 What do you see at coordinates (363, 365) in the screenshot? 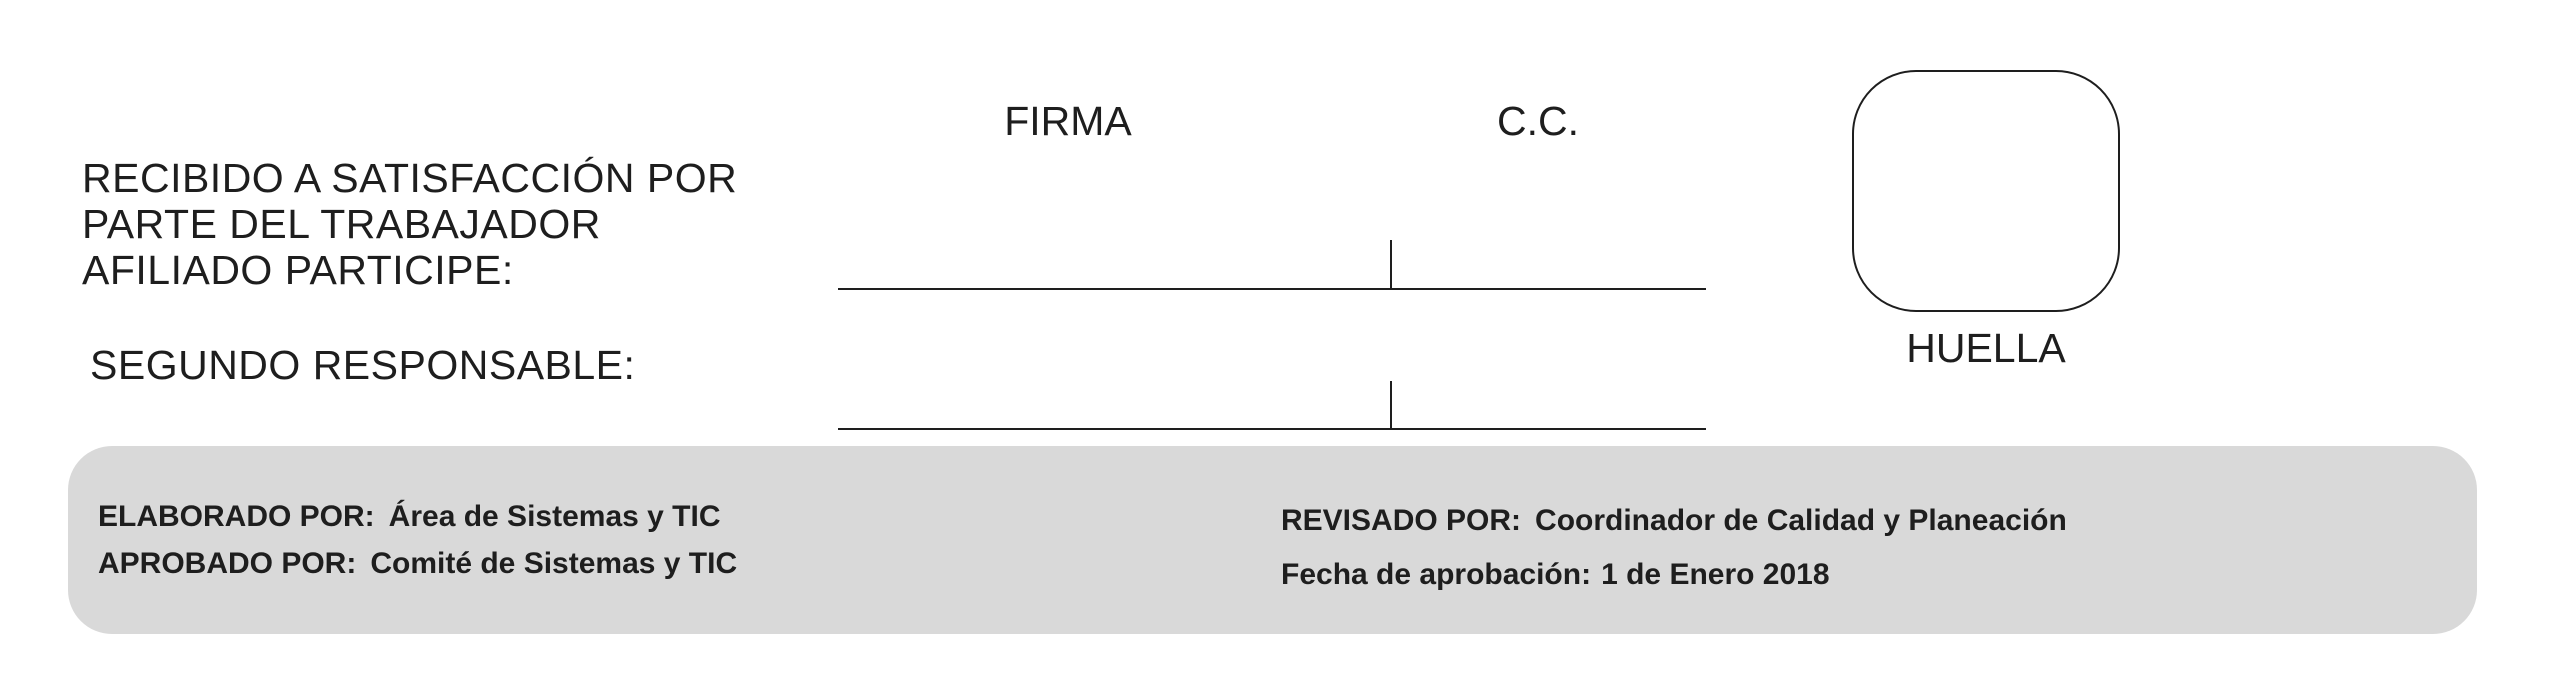
I see `second-responsible-label: SEGUNDO RESPONSABLE:` at bounding box center [363, 365].